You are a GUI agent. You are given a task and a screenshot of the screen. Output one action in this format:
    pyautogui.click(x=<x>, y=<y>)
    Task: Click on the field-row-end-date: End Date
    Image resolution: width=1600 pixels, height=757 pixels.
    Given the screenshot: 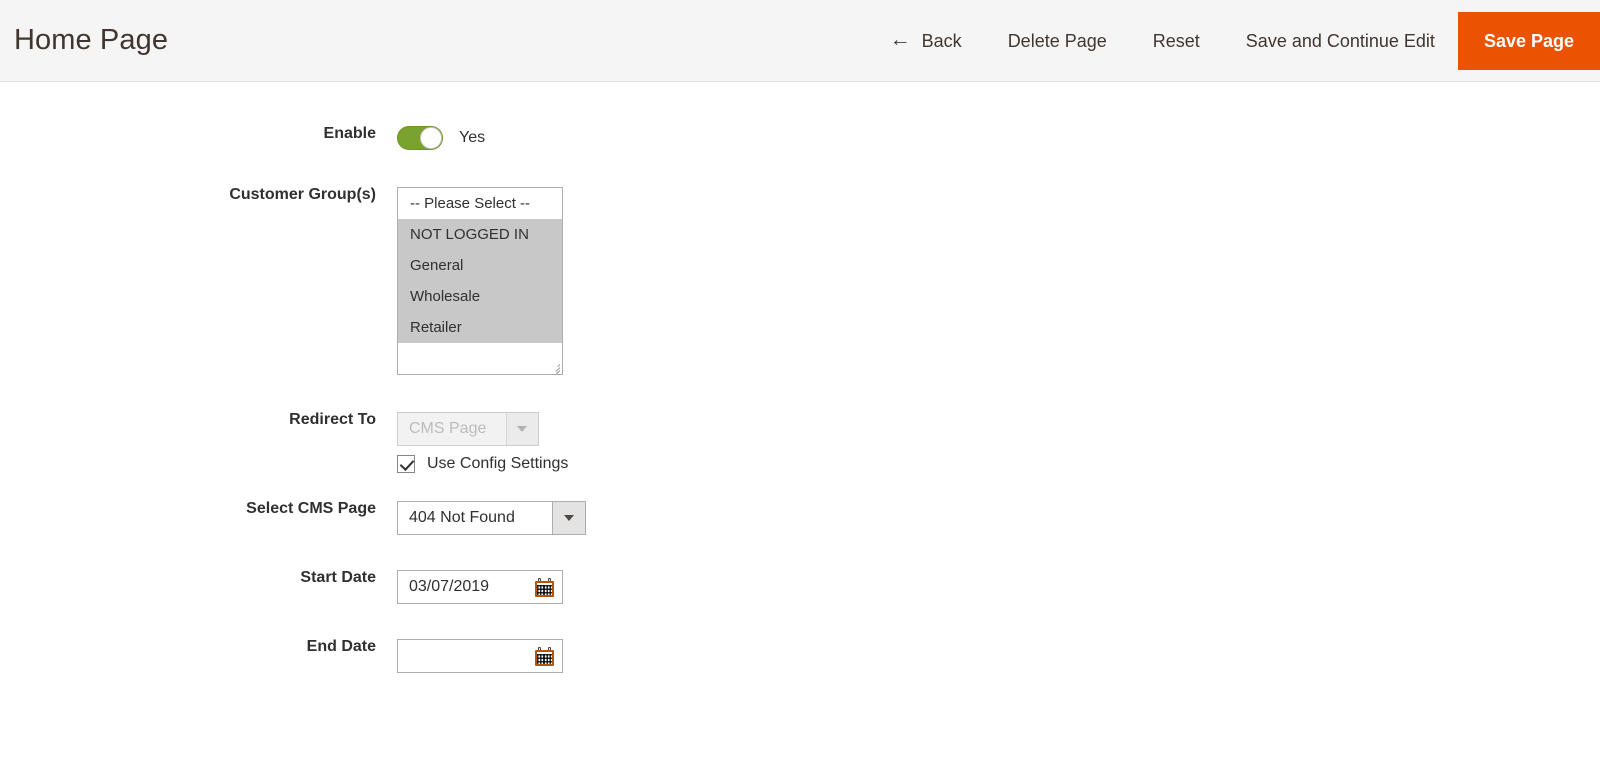 What is the action you would take?
    pyautogui.click(x=800, y=656)
    